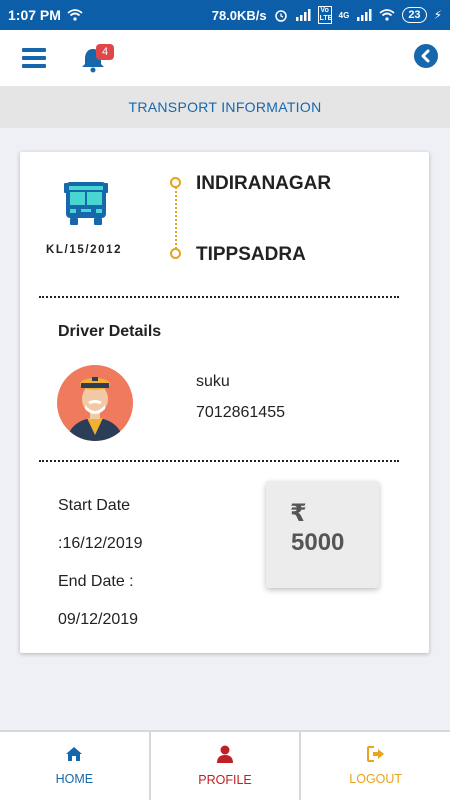  What do you see at coordinates (95, 409) in the screenshot?
I see `driver-illustration-icon` at bounding box center [95, 409].